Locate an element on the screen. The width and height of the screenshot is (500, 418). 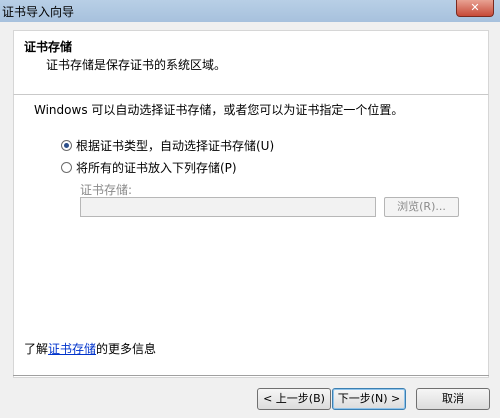
learn-more-text: 了解证书存储的更多信息 is located at coordinates (90, 348).